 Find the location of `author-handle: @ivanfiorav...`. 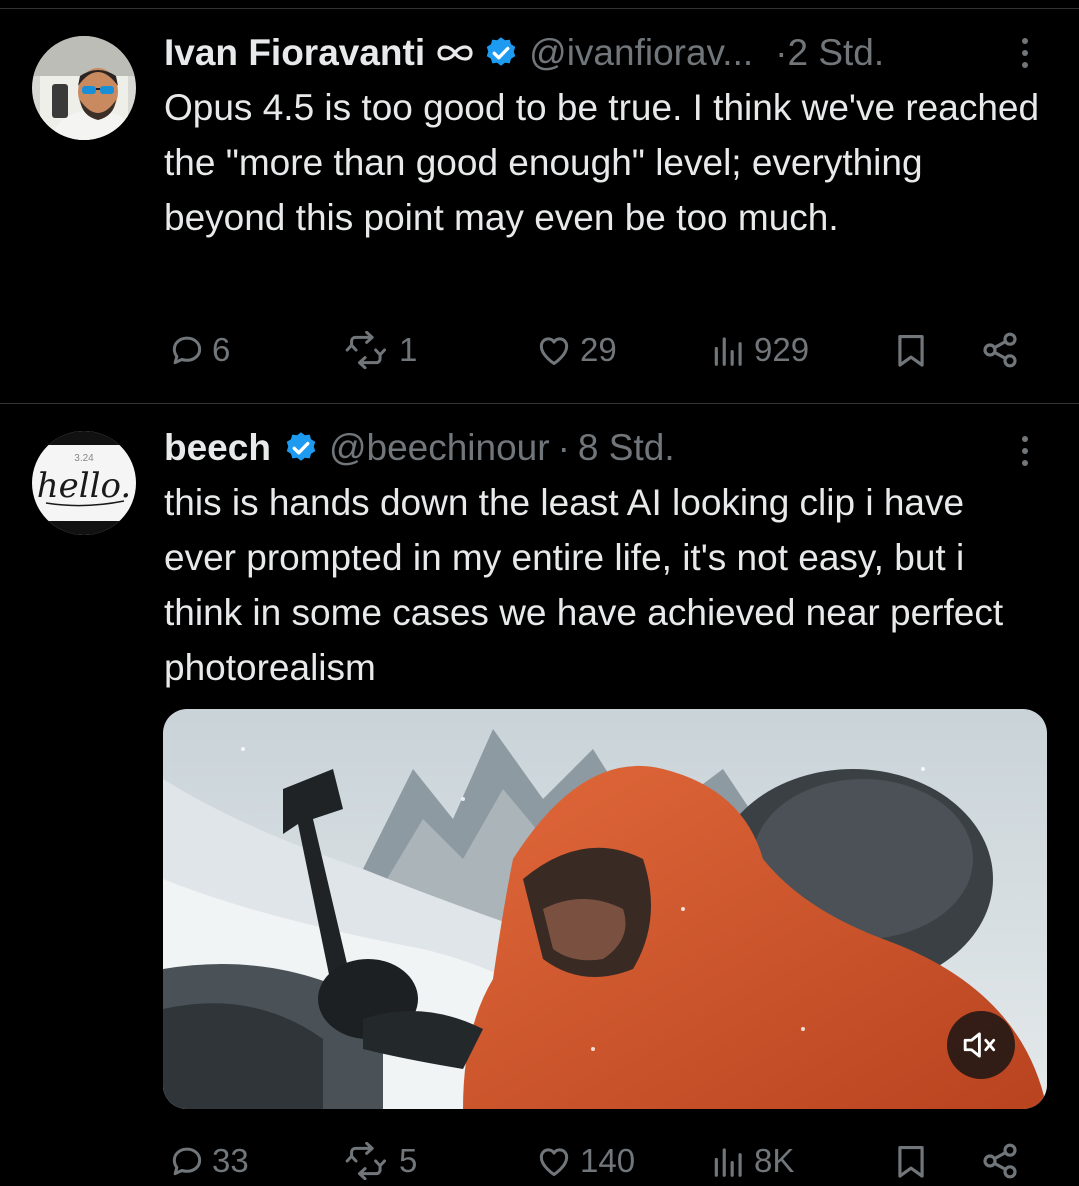

author-handle: @ivanfiorav... is located at coordinates (641, 53).